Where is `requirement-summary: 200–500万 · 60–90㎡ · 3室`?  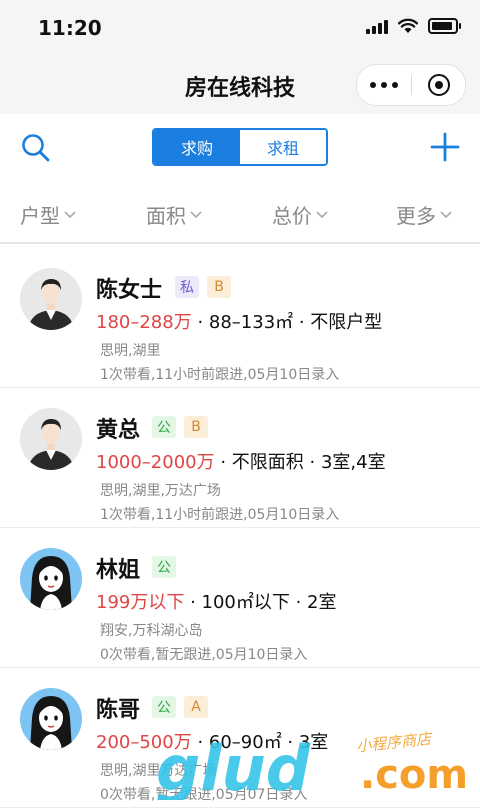 requirement-summary: 200–500万 · 60–90㎡ · 3室 is located at coordinates (212, 741).